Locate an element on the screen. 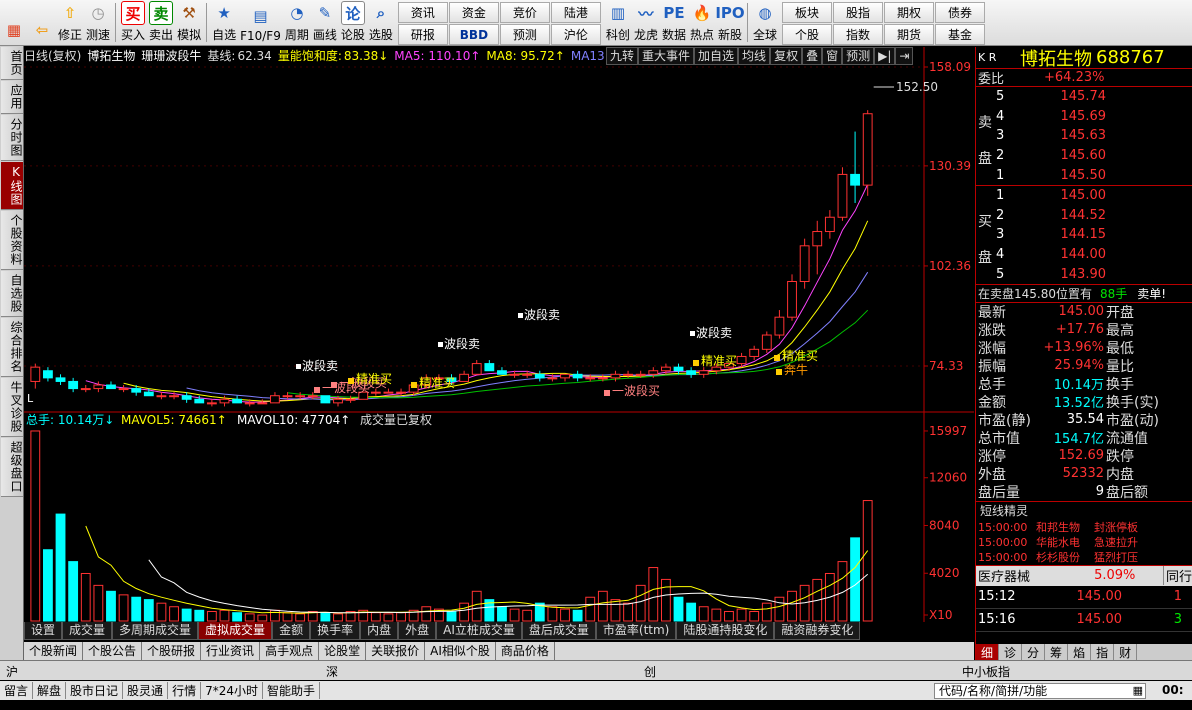 The width and height of the screenshot is (1192, 710). level-price: 143.90 is located at coordinates (1076, 274).